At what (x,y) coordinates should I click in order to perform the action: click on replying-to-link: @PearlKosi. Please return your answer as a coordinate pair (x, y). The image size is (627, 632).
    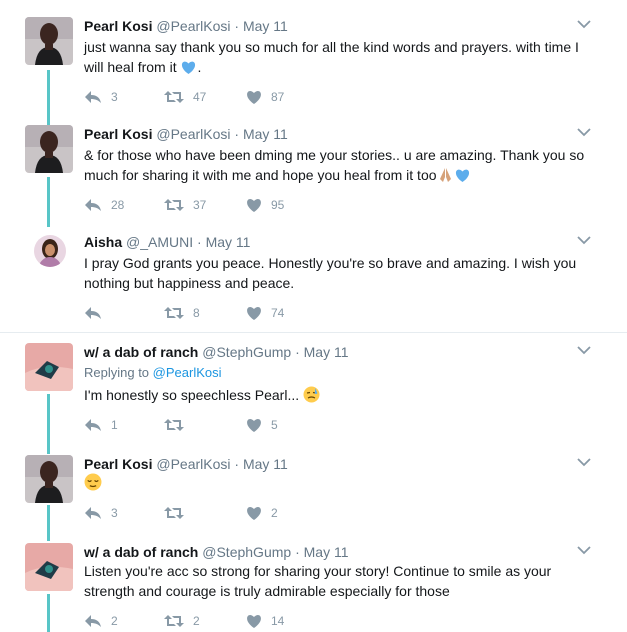
    Looking at the image, I should click on (187, 372).